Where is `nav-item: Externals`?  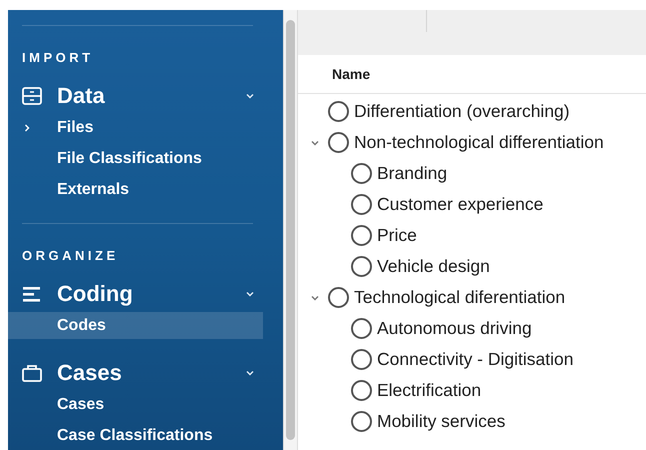 nav-item: Externals is located at coordinates (135, 189).